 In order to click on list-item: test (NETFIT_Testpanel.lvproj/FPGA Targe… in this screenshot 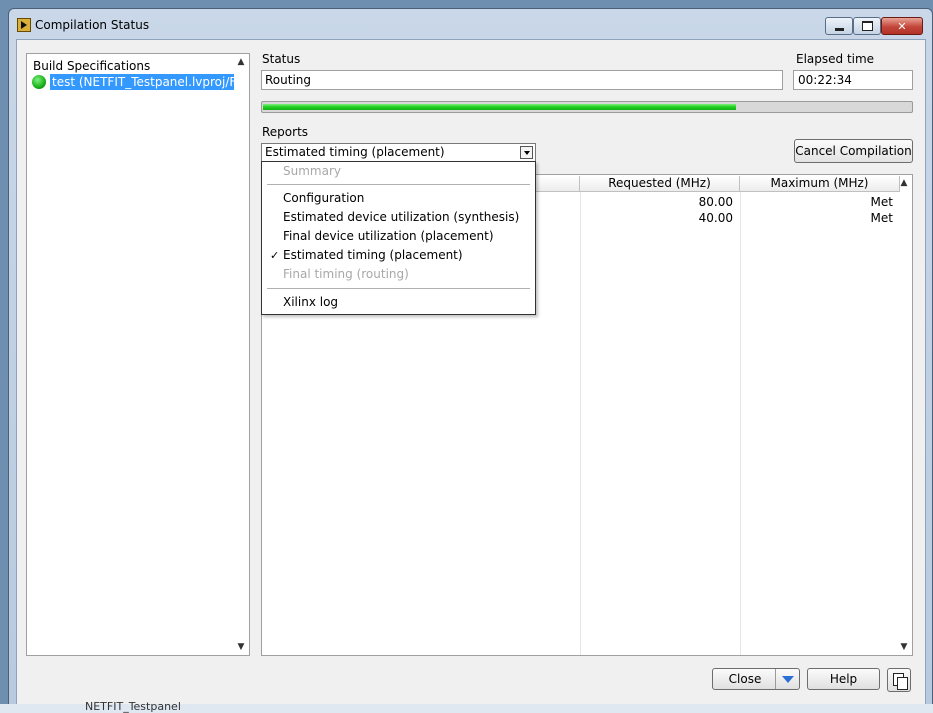, I will do `click(132, 82)`.